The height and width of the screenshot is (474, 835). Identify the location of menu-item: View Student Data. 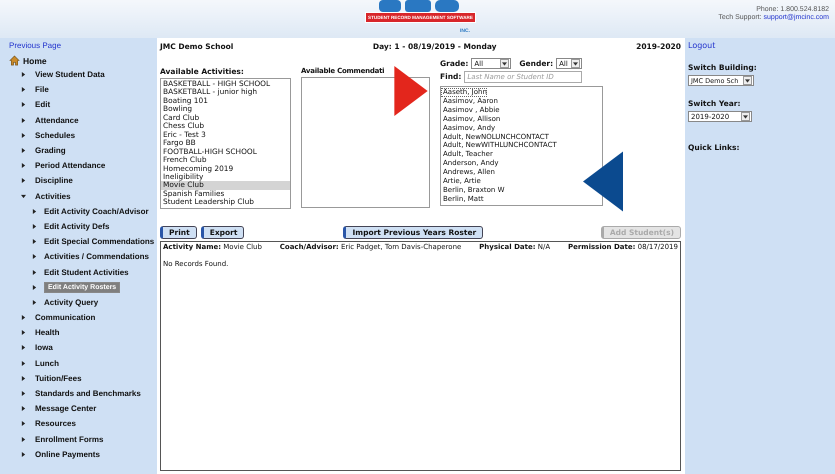
(70, 75).